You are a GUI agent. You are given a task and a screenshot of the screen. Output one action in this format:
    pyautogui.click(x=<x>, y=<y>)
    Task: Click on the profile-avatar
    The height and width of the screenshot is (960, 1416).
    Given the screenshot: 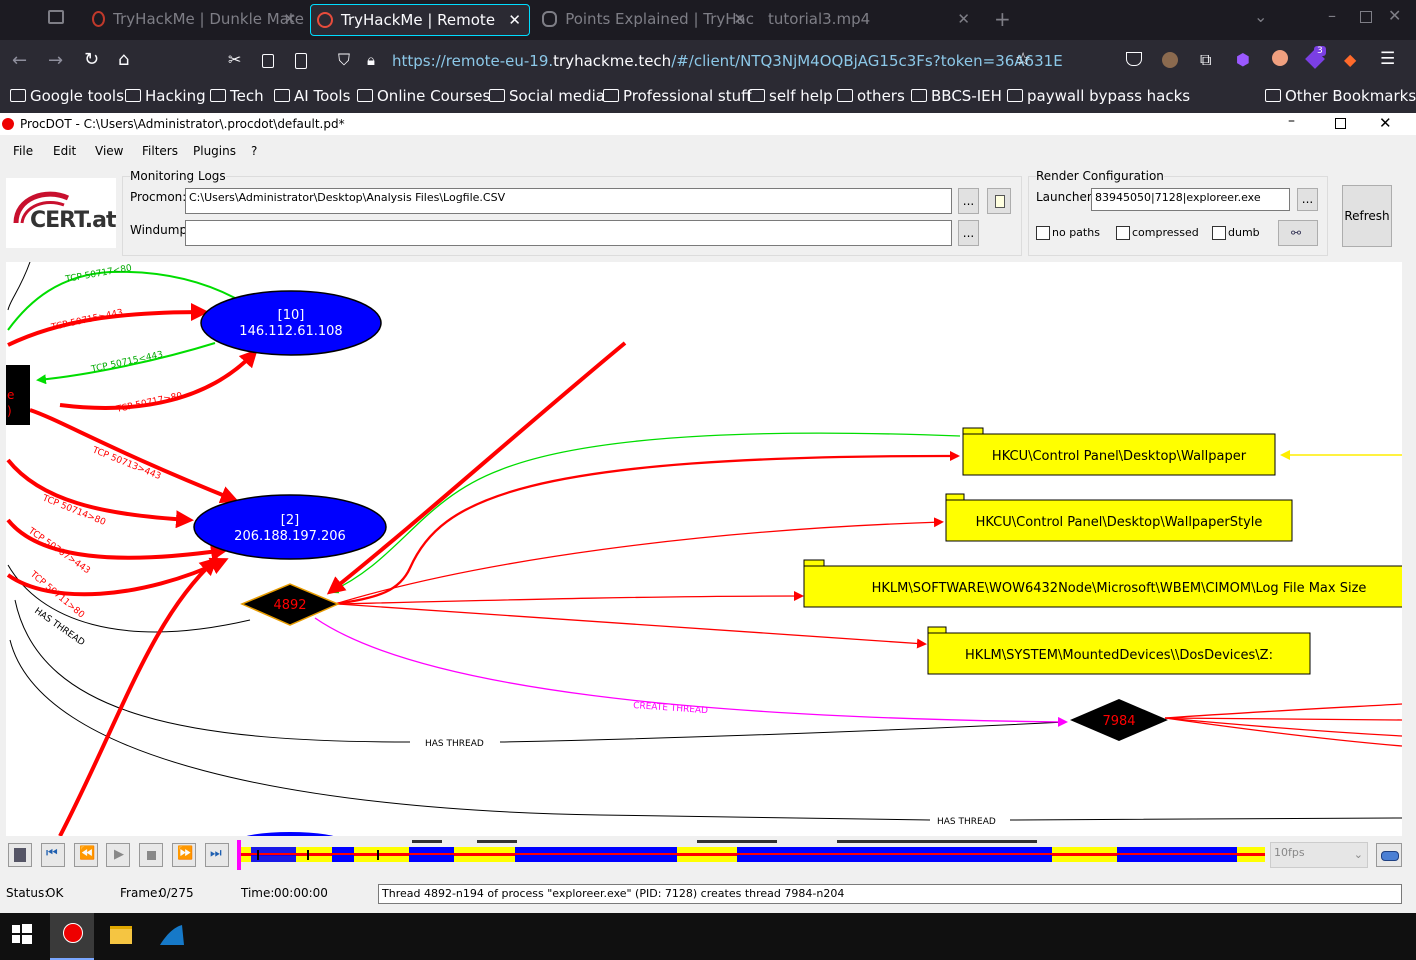 What is the action you would take?
    pyautogui.click(x=1170, y=60)
    